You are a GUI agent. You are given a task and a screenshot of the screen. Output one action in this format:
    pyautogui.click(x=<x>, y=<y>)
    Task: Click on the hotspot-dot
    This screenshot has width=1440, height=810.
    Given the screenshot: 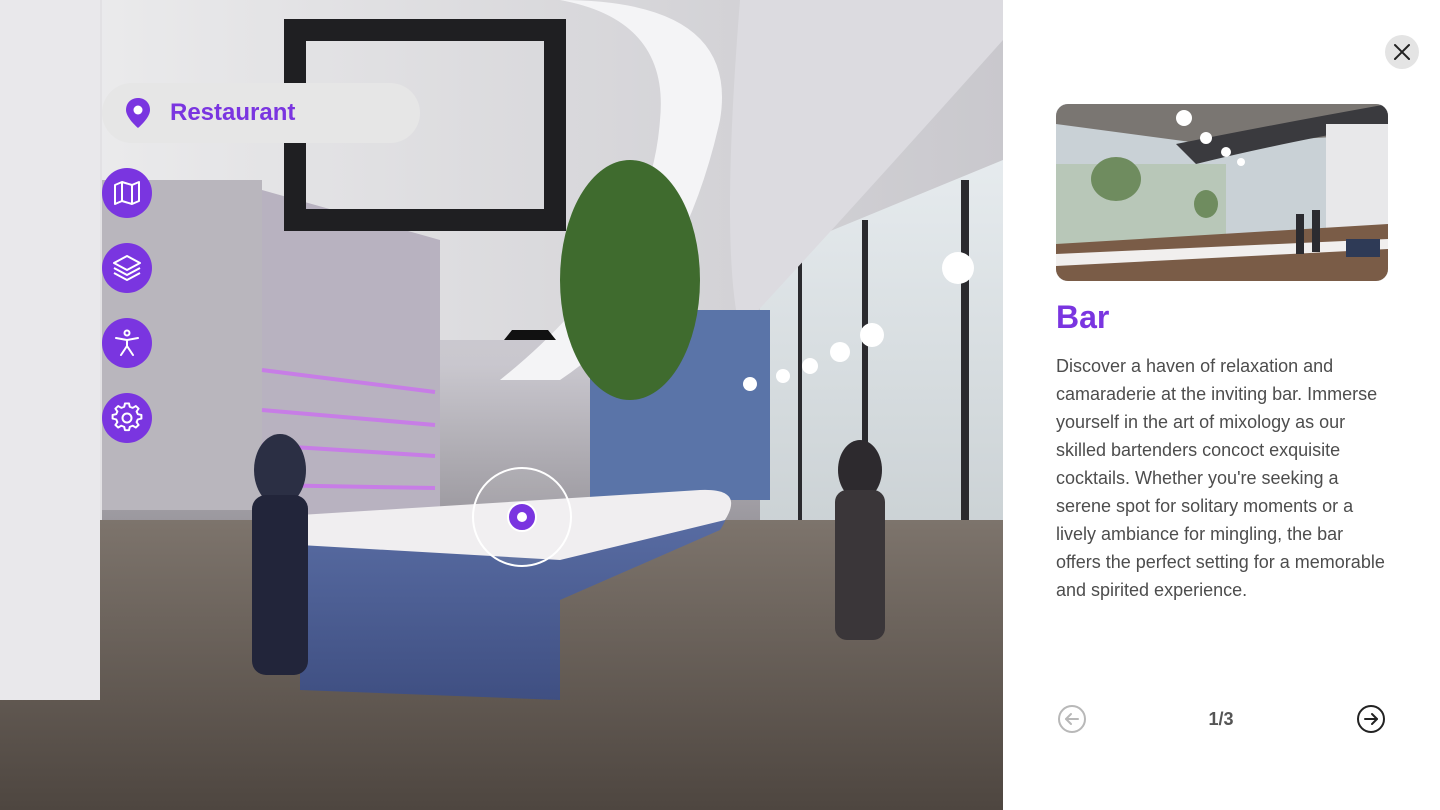 What is the action you would take?
    pyautogui.click(x=522, y=517)
    